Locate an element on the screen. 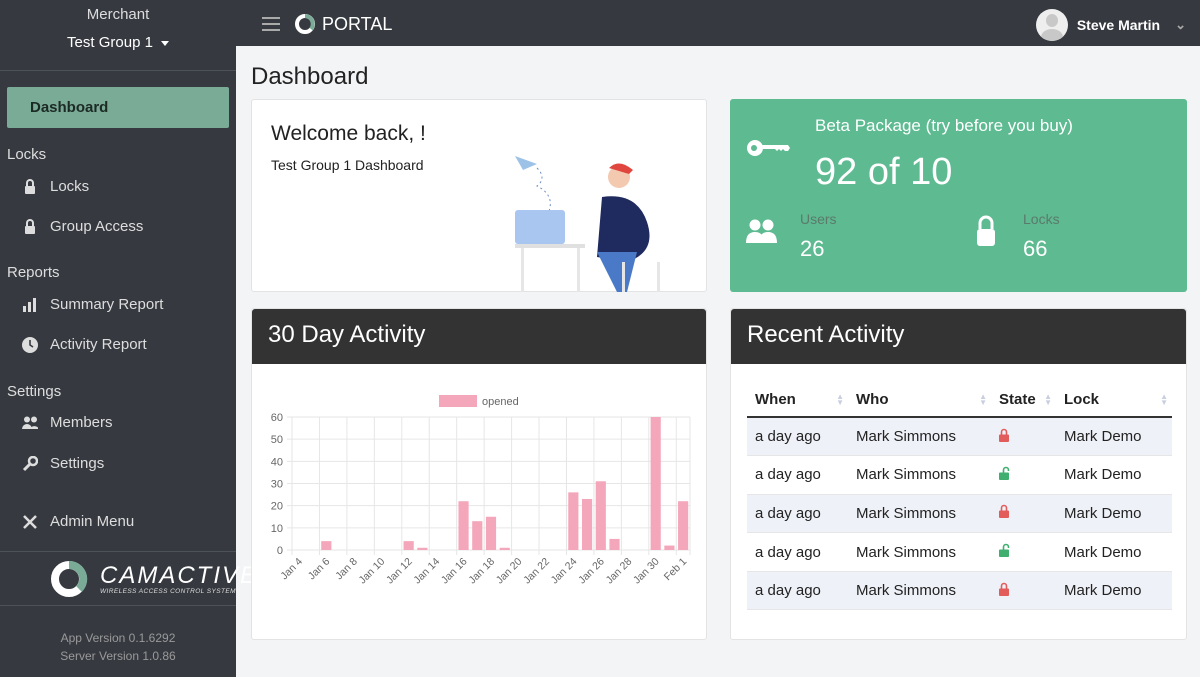  sidebar-item-activity-report: Activity Report is located at coordinates (84, 344).